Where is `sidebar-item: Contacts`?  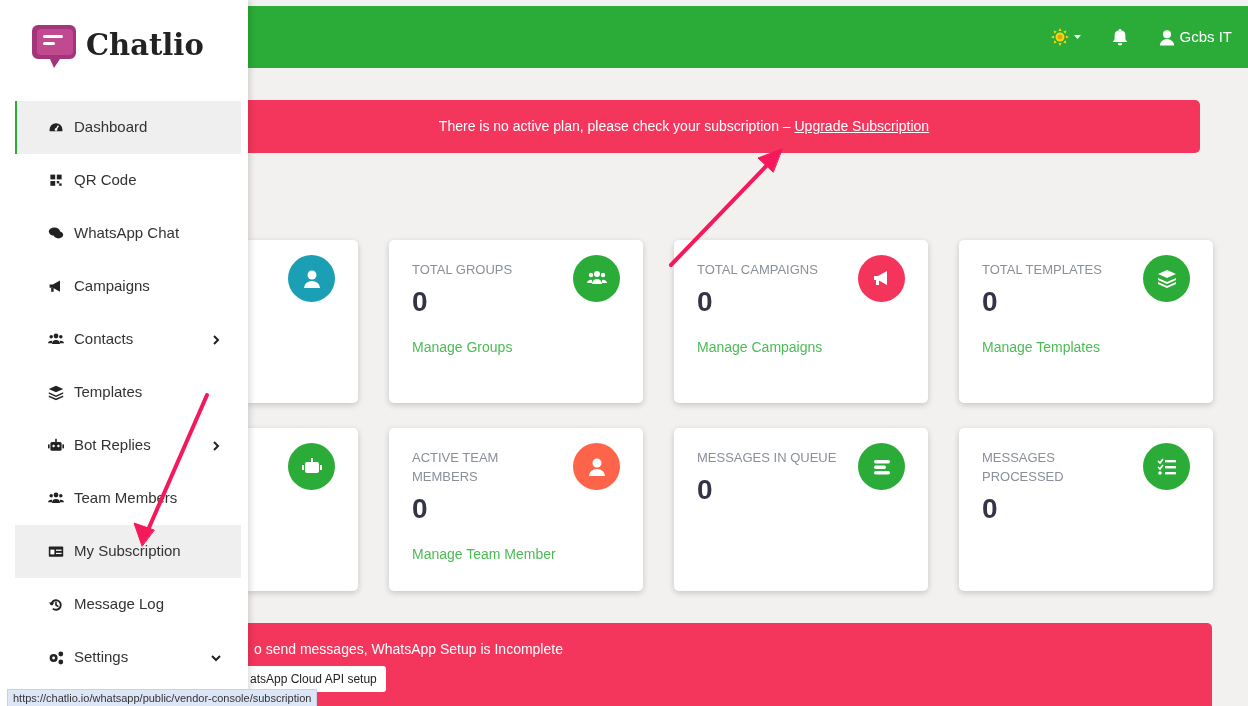 sidebar-item: Contacts is located at coordinates (128, 339).